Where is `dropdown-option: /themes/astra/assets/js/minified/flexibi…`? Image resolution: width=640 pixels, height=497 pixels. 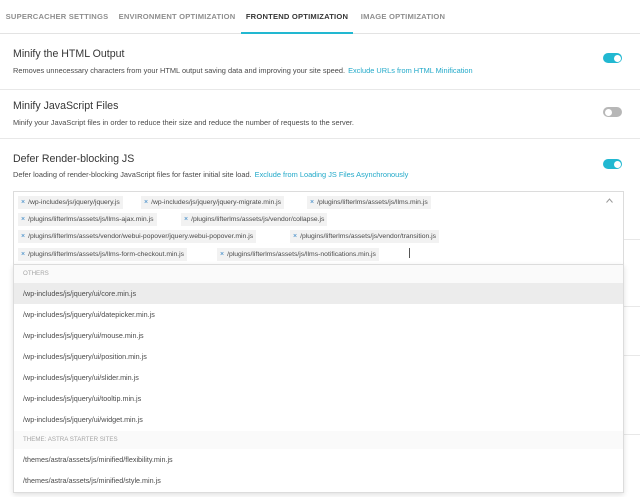
dropdown-option: /themes/astra/assets/js/minified/flexibi… is located at coordinates (318, 459).